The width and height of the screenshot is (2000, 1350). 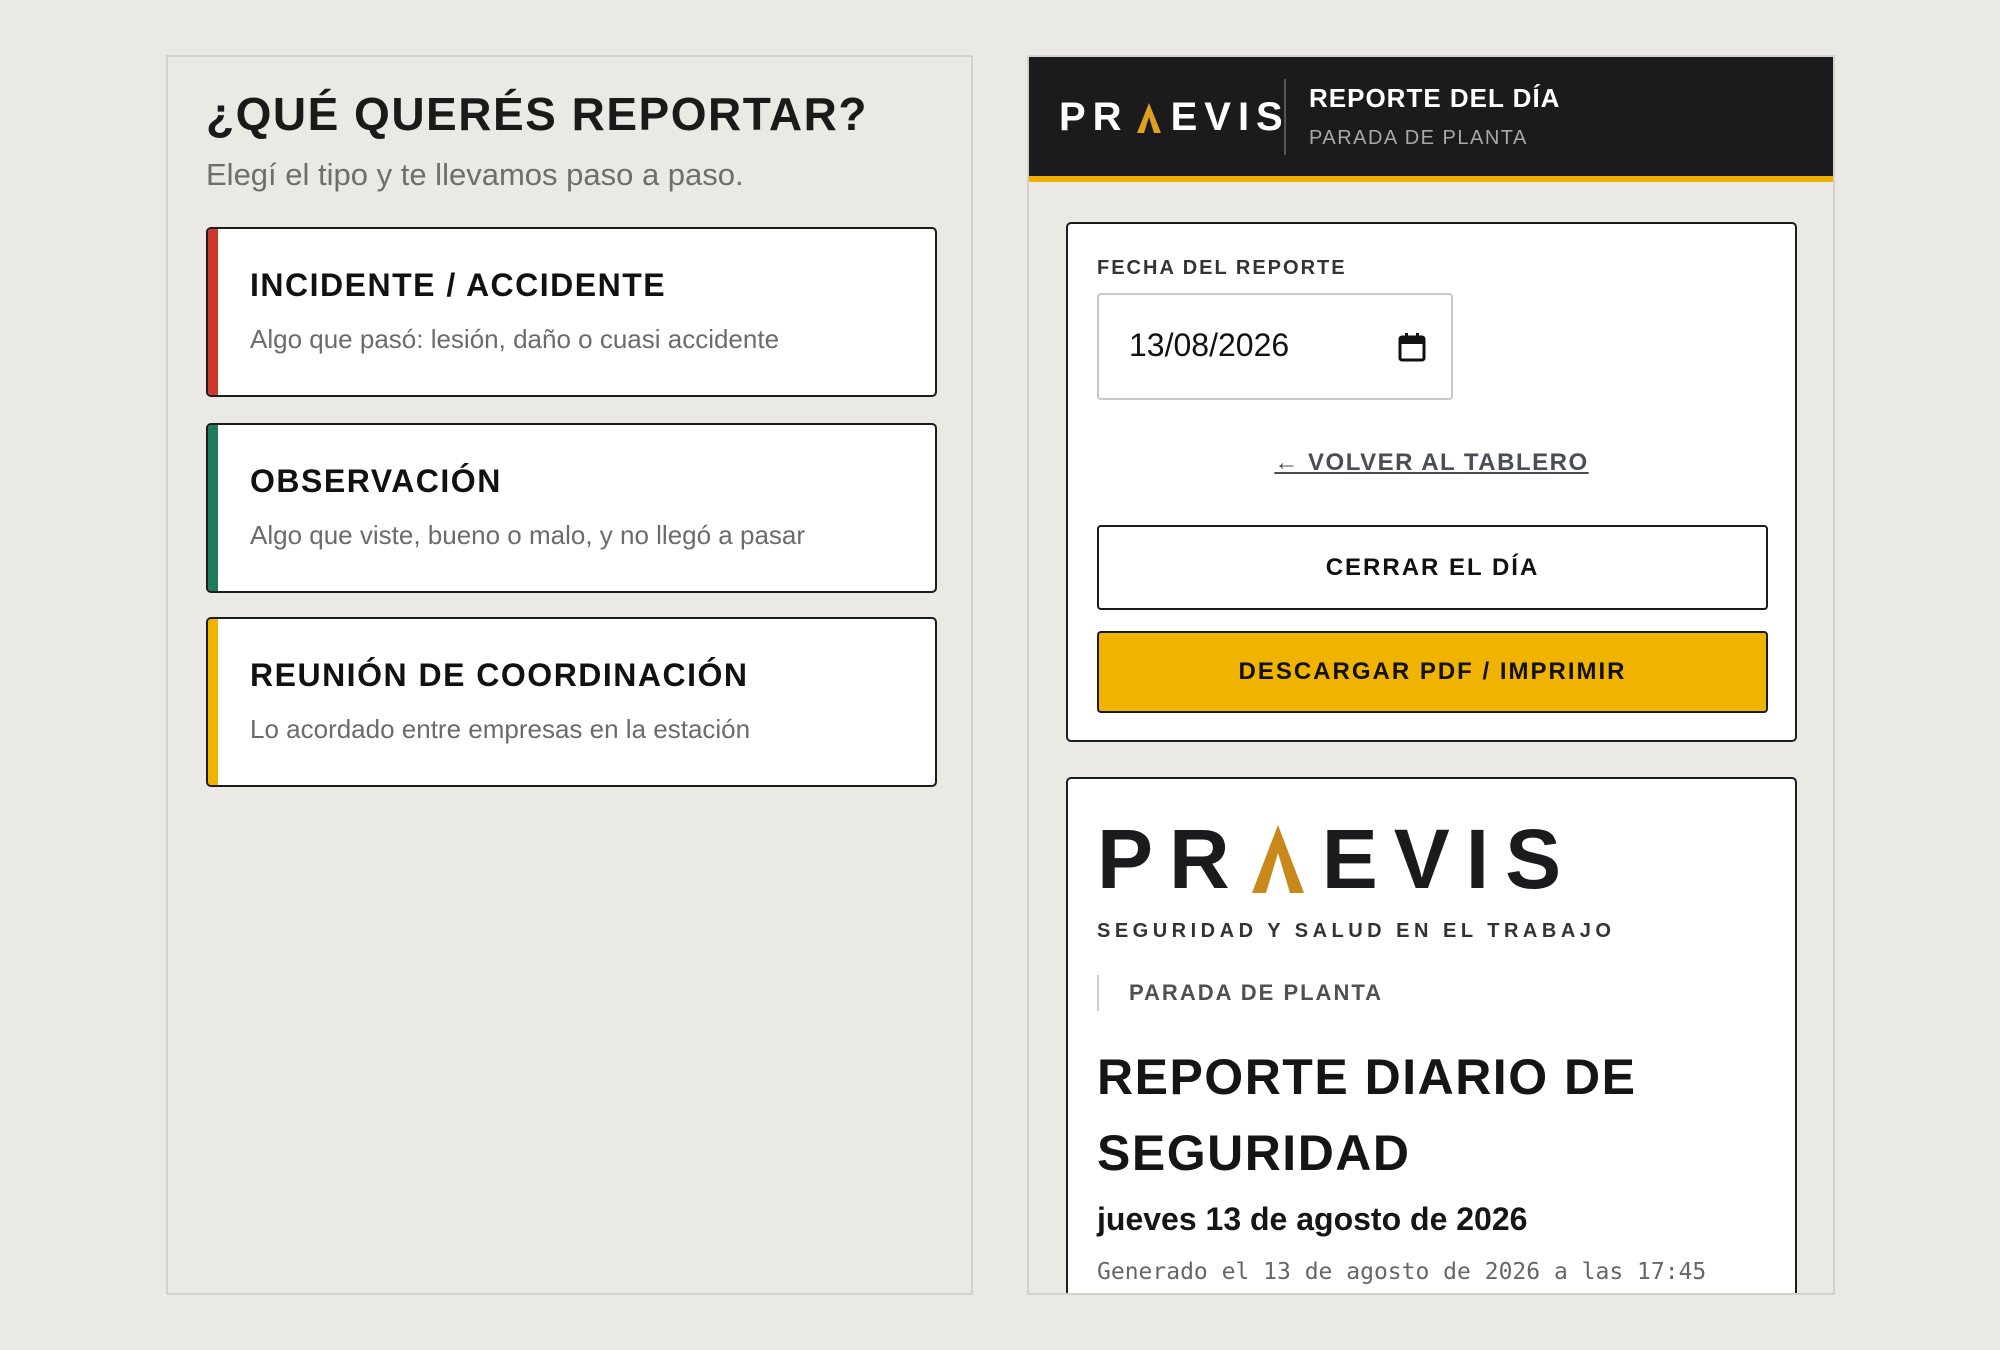 I want to click on download-pdf-button: DESCARGAR PDF / IMPRIMIR, so click(x=1432, y=672).